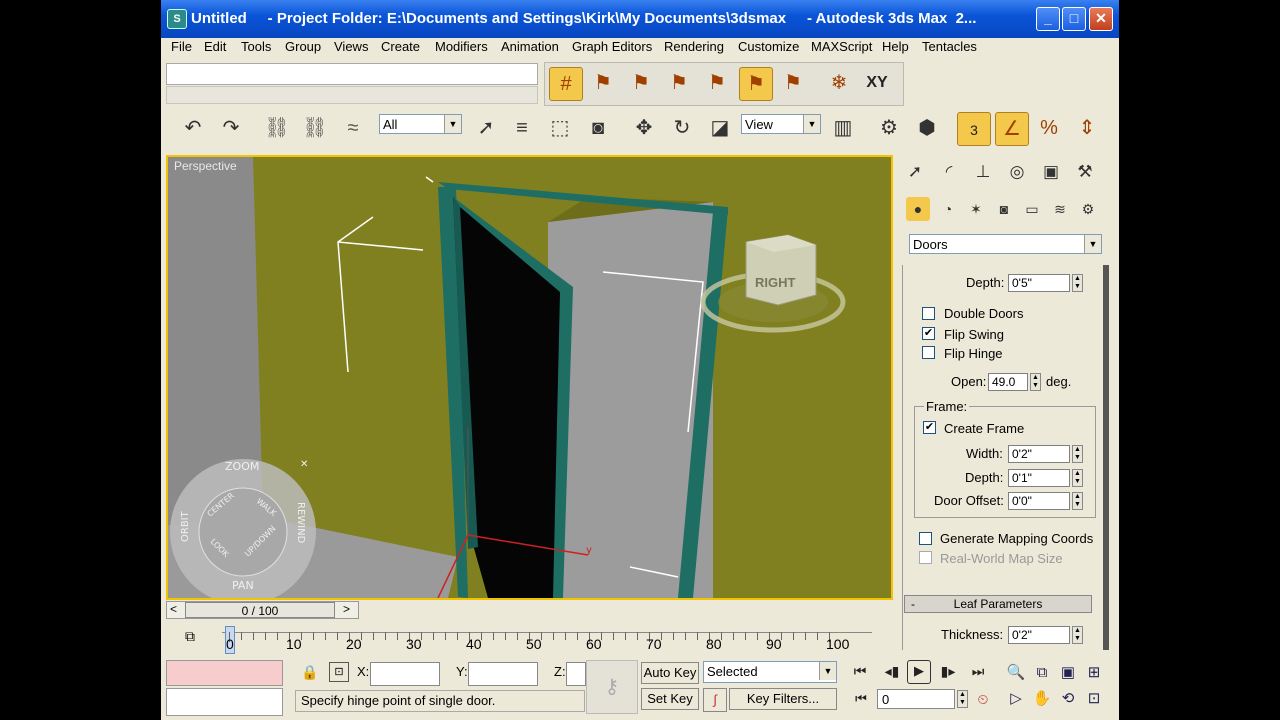 The image size is (1280, 720). What do you see at coordinates (530, 46) in the screenshot?
I see `menu-animation: Animation` at bounding box center [530, 46].